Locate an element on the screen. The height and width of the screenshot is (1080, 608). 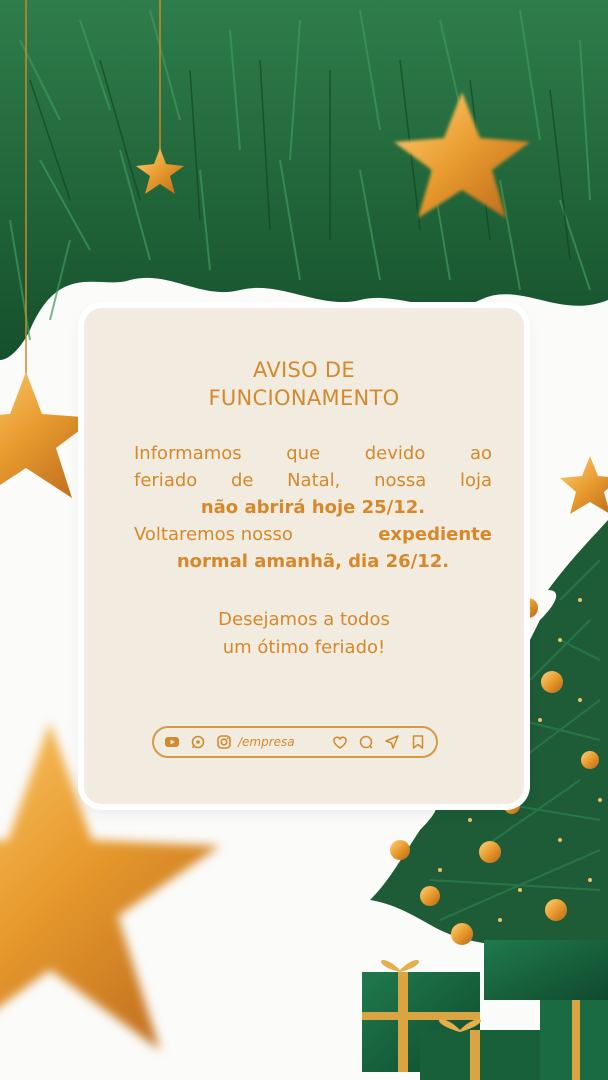
whatsapp-icon is located at coordinates (198, 742).